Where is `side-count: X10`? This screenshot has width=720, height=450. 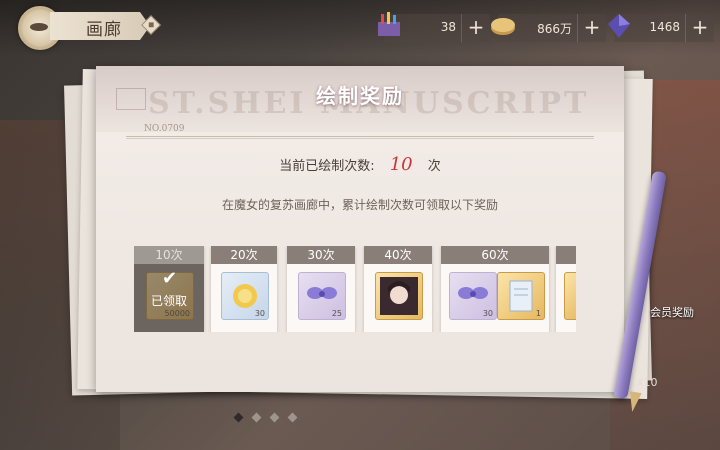
side-count: X10 is located at coordinates (647, 382).